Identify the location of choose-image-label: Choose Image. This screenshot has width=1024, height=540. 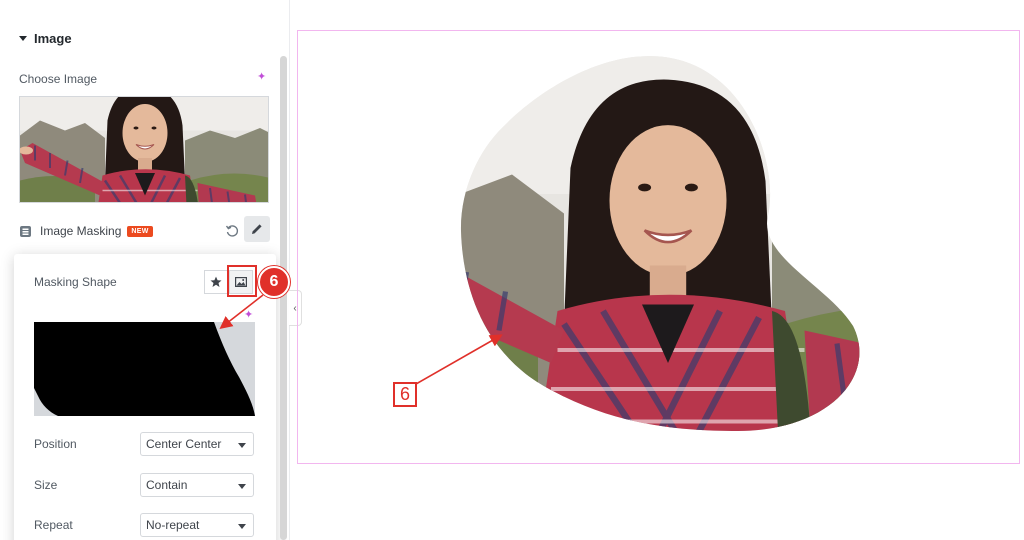
(58, 79).